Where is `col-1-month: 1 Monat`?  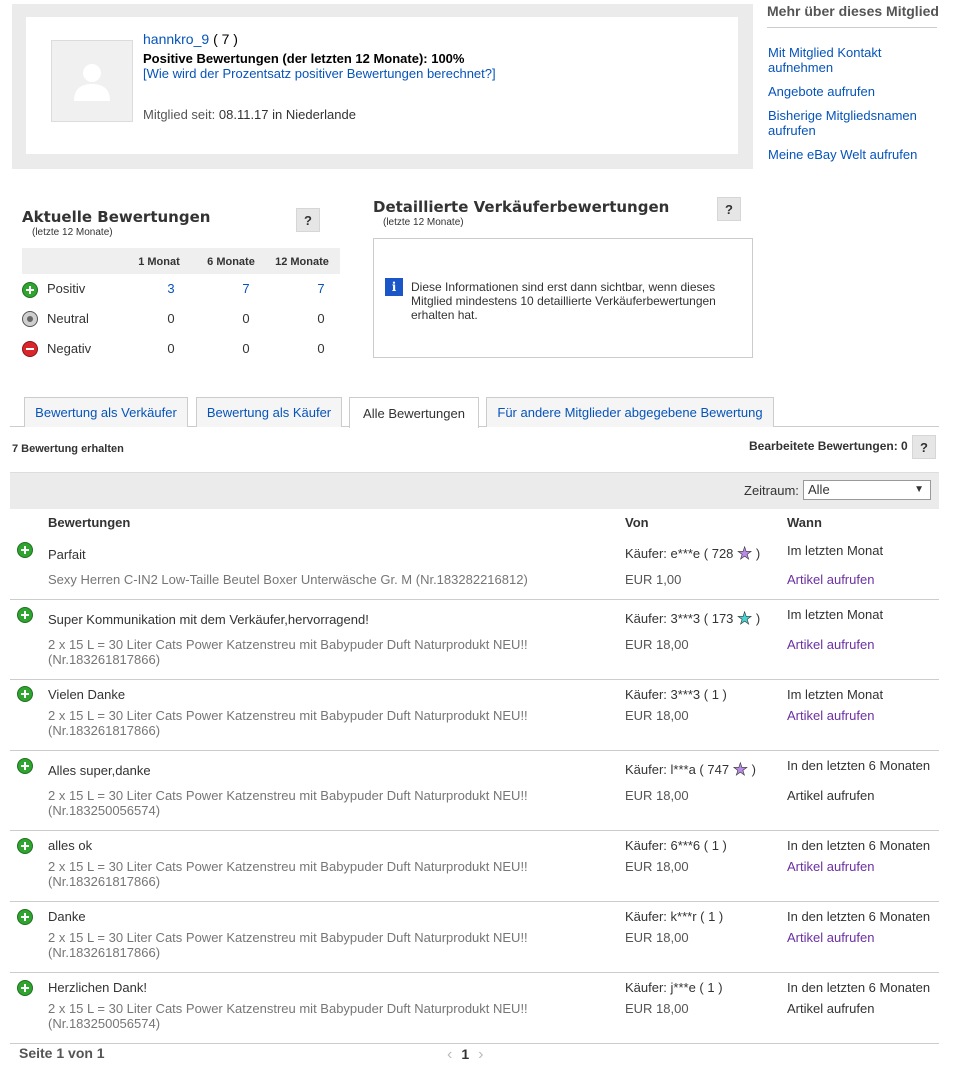
col-1-month: 1 Monat is located at coordinates (159, 262).